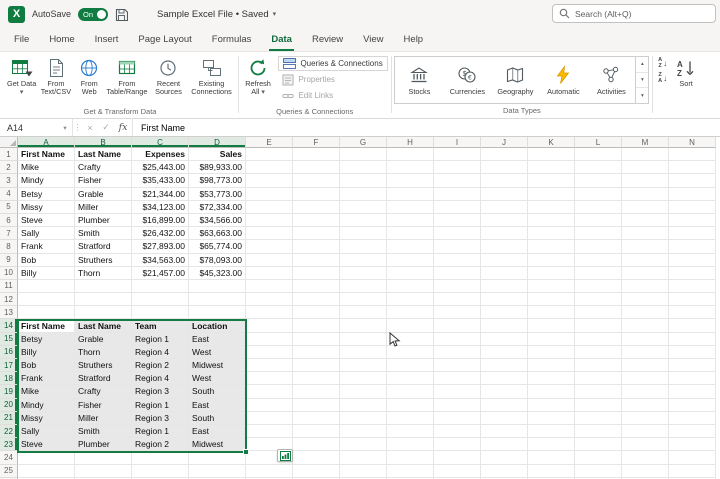 Image resolution: width=720 pixels, height=479 pixels. Describe the element at coordinates (46, 458) in the screenshot. I see `cell-A24` at that location.